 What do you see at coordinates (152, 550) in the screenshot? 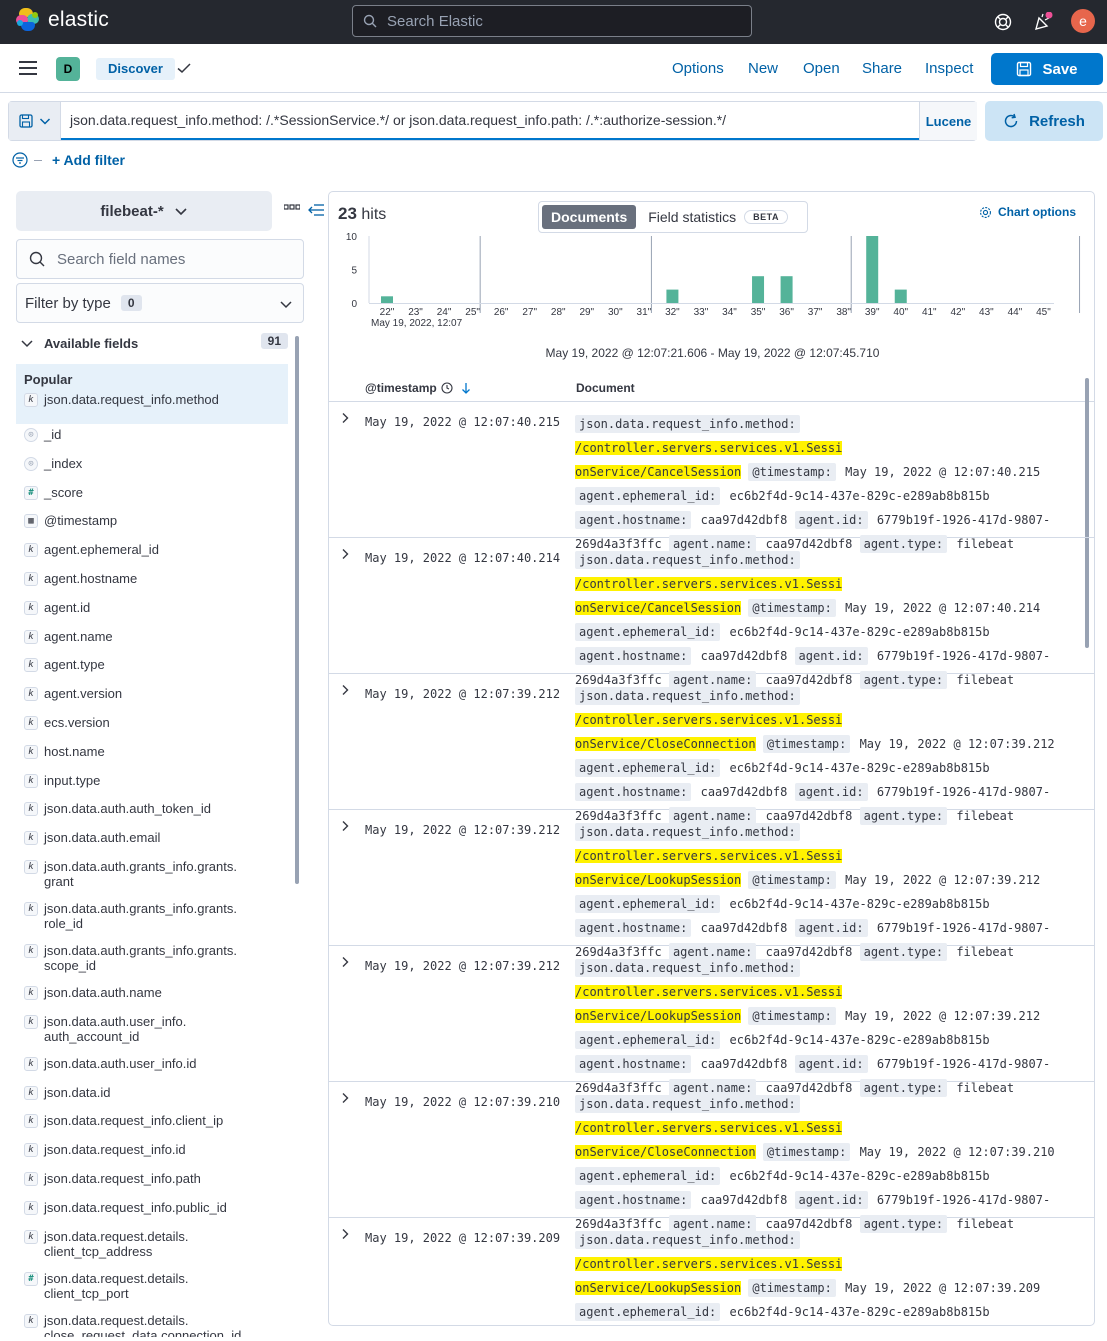
I see `field-item: k agent.ephemeral_id` at bounding box center [152, 550].